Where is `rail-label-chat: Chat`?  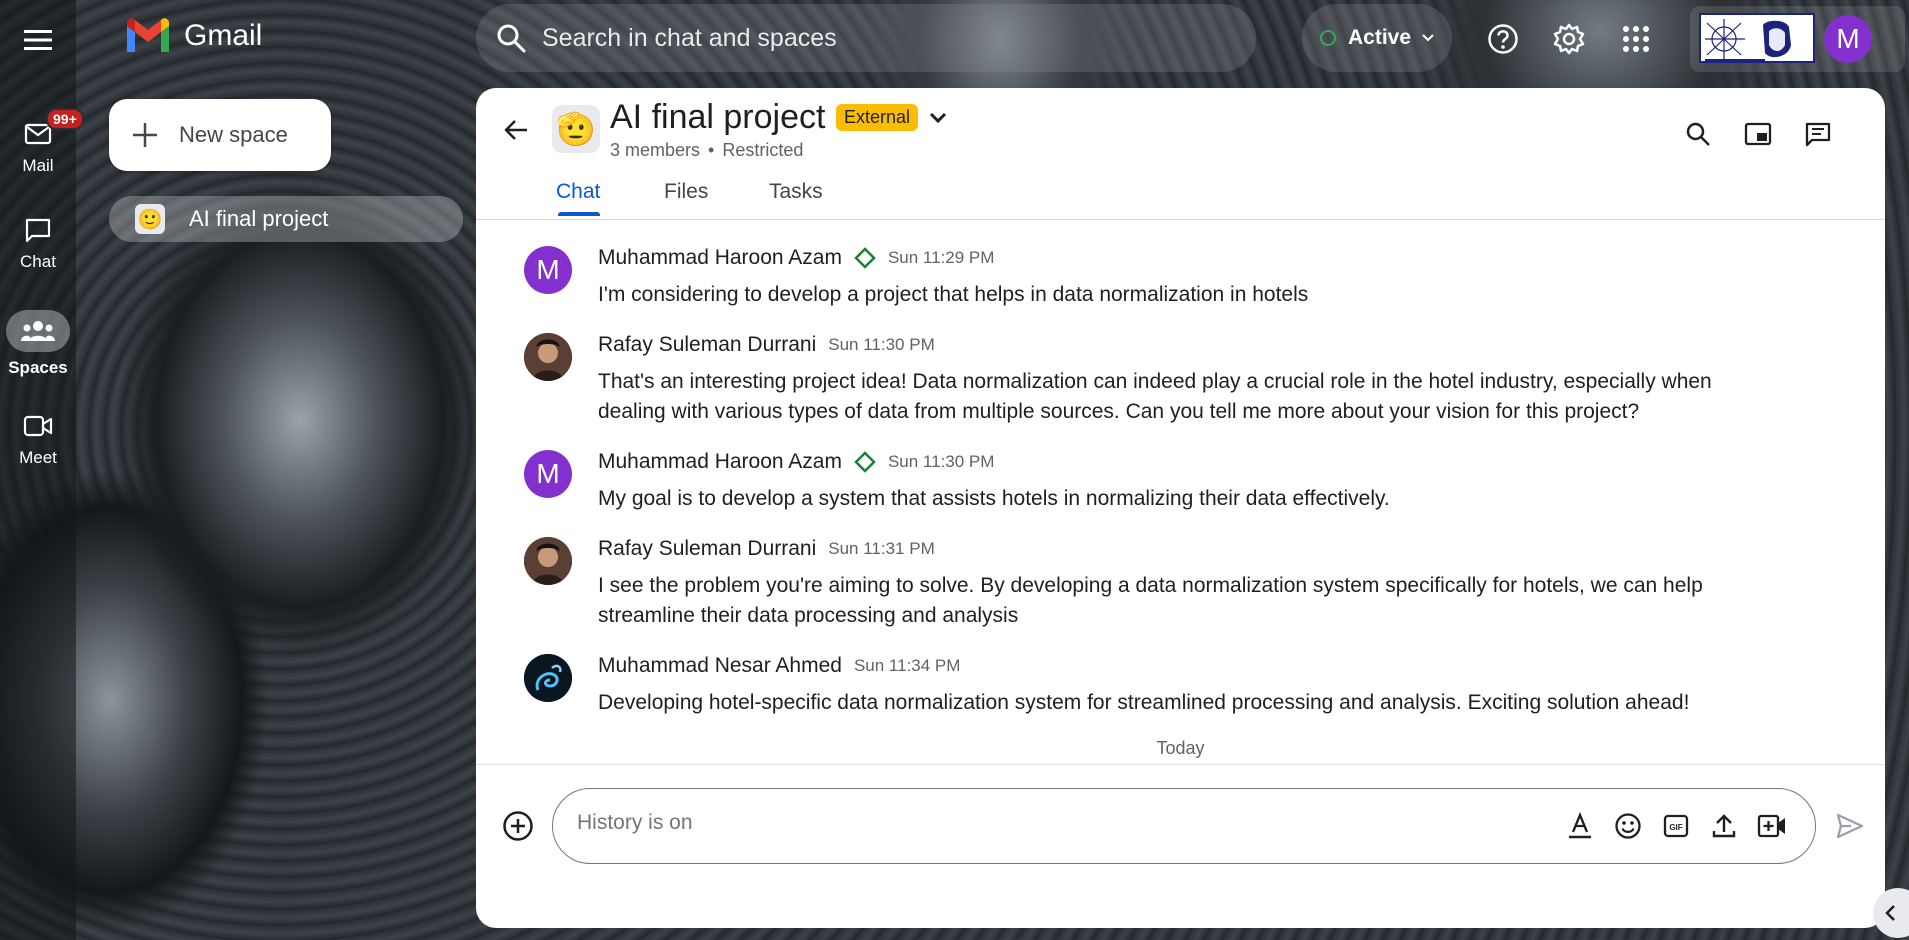
rail-label-chat: Chat is located at coordinates (38, 261).